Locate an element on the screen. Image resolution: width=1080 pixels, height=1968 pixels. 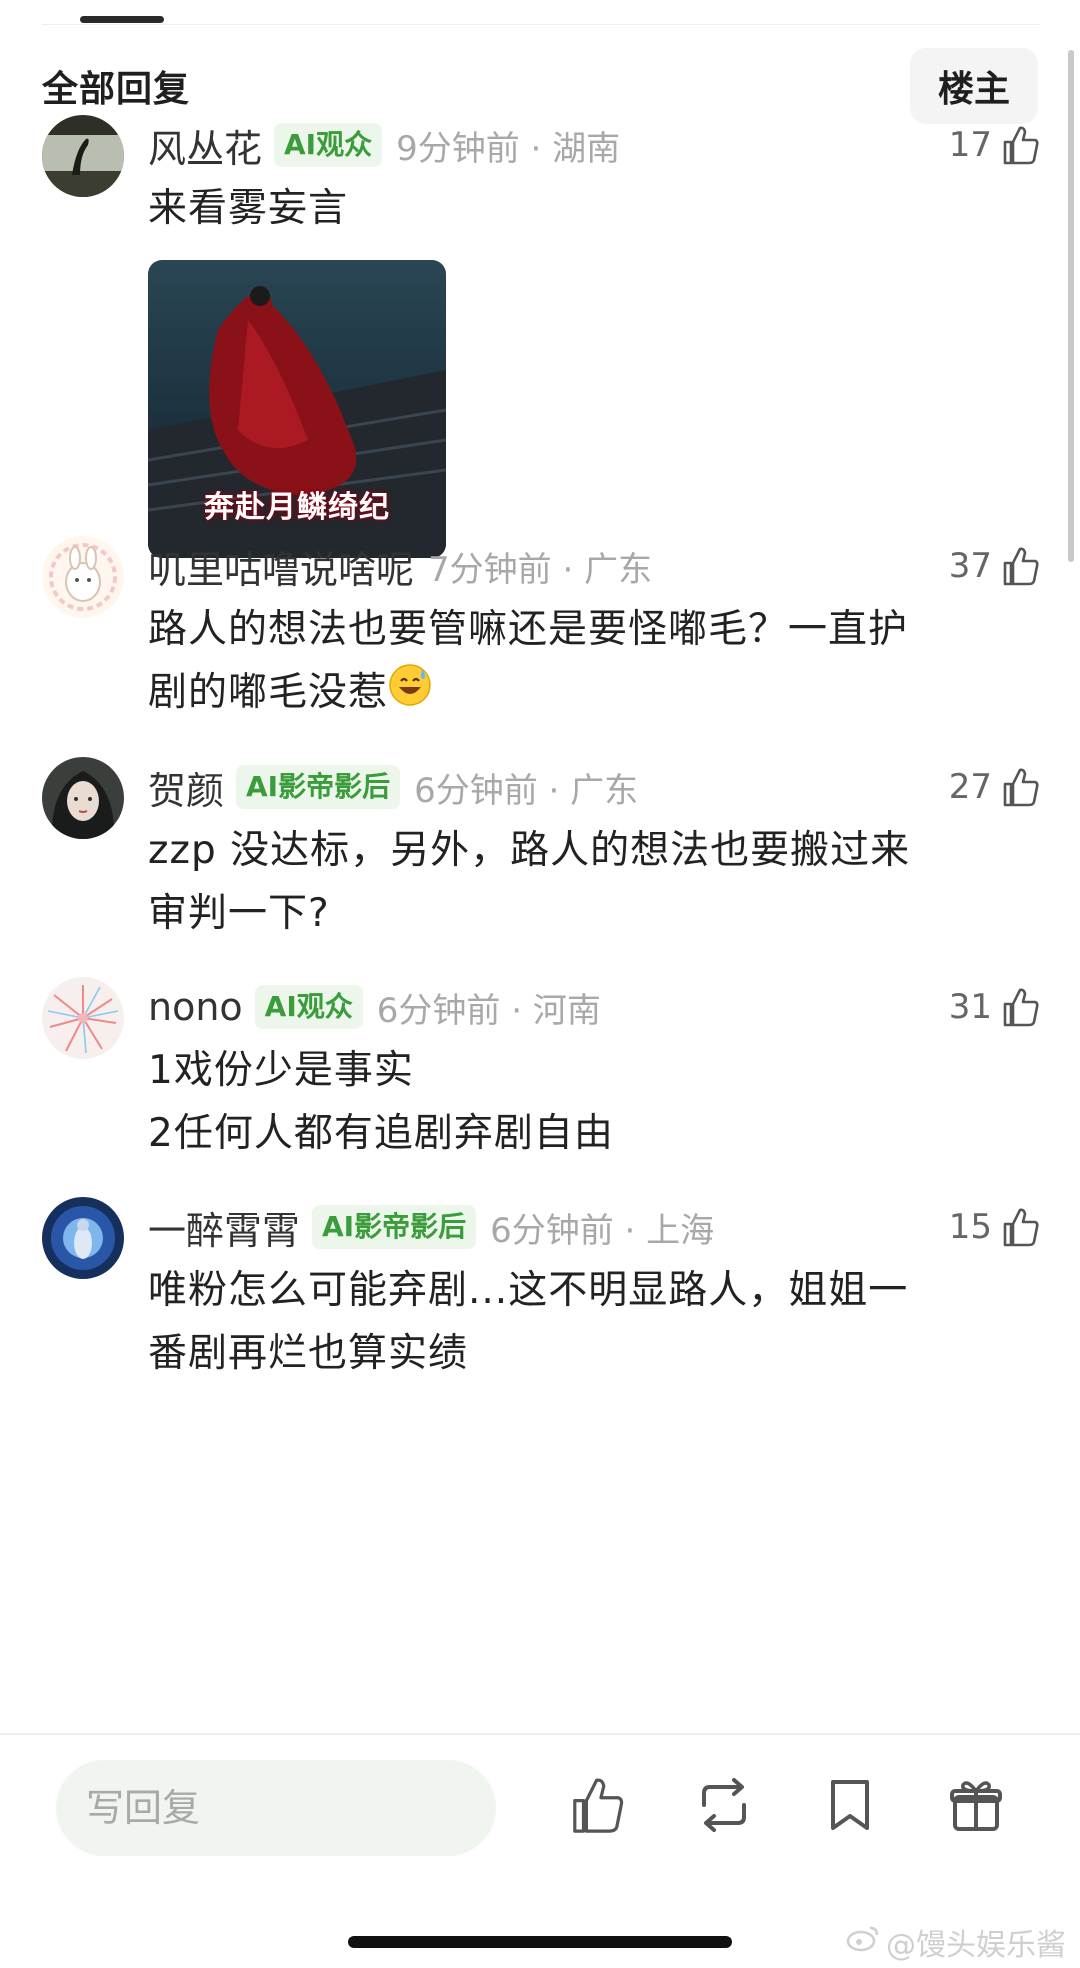
like-control: 17 is located at coordinates (994, 145).